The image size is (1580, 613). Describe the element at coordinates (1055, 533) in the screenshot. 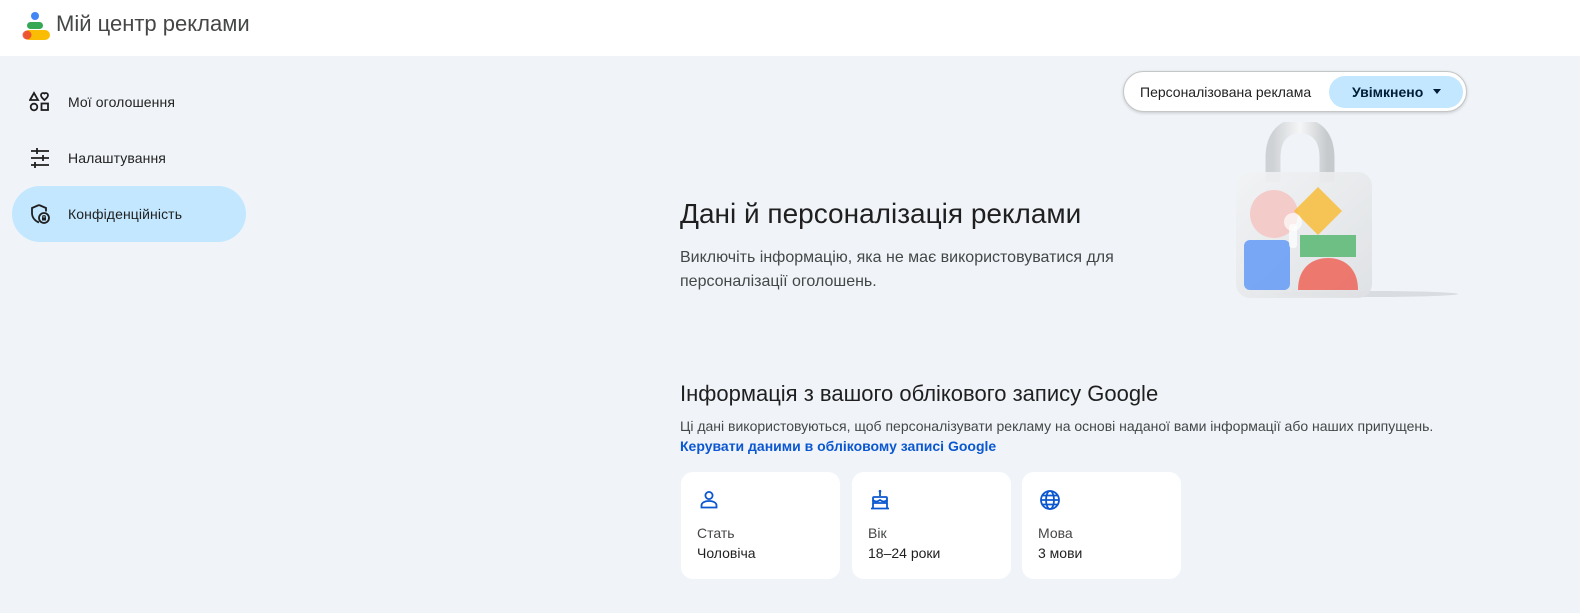

I see `card-label: Мова` at that location.